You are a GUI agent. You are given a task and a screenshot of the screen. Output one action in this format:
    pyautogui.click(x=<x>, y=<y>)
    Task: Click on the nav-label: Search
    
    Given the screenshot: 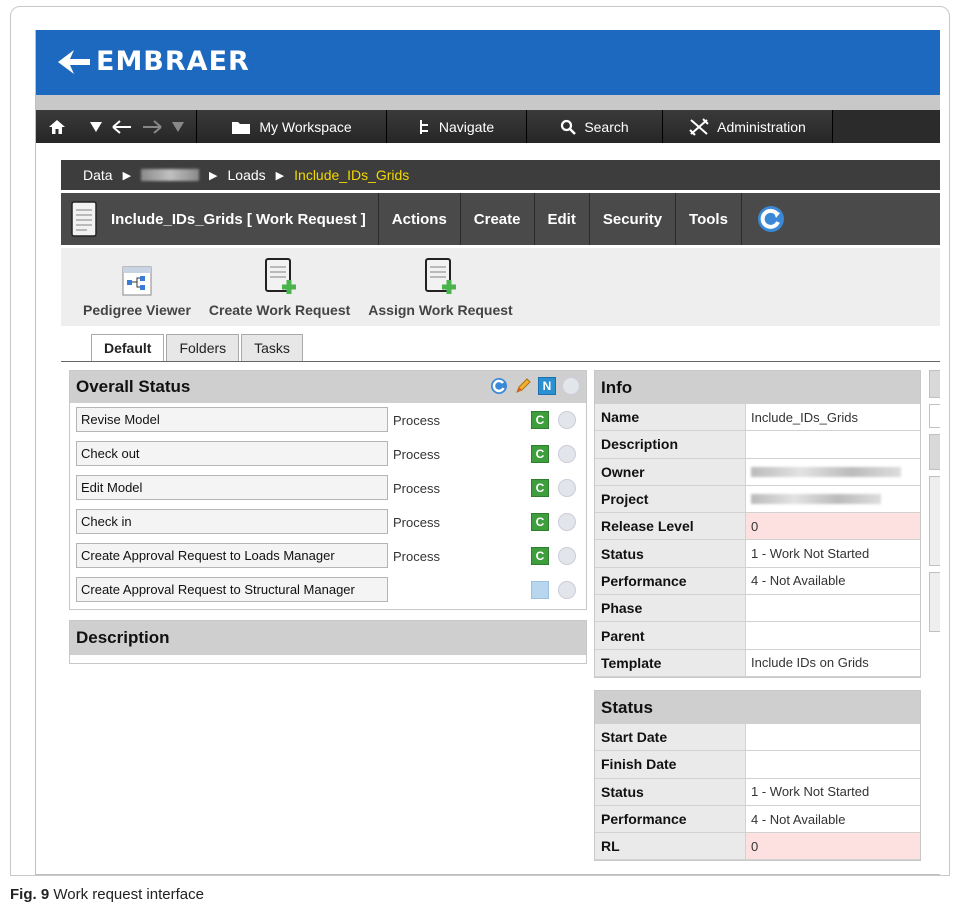 What is the action you would take?
    pyautogui.click(x=606, y=126)
    